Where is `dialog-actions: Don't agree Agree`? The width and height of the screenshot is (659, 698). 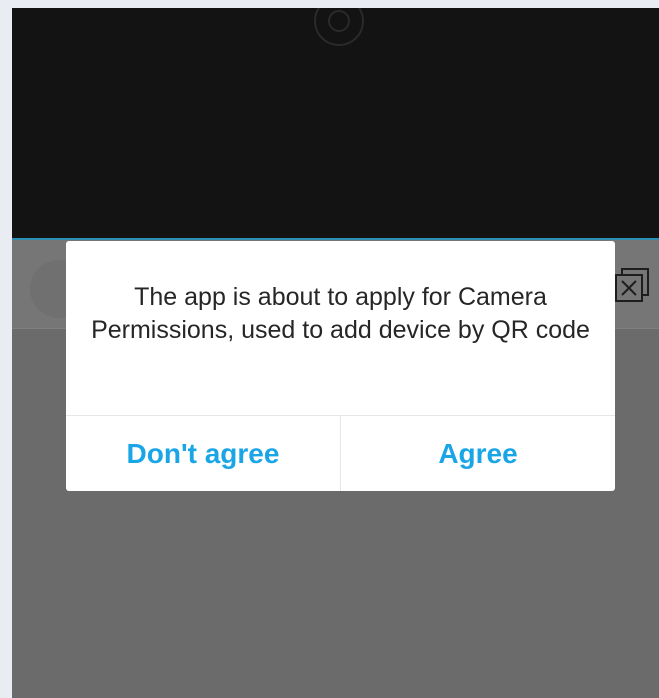
dialog-actions: Don't agree Agree is located at coordinates (340, 453).